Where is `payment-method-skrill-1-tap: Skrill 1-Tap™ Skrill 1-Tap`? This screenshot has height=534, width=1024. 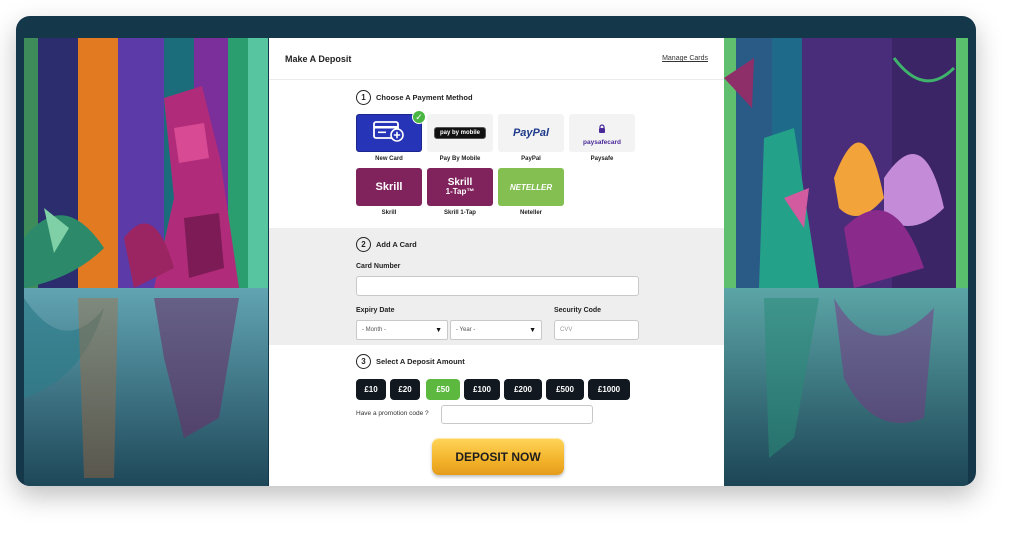 payment-method-skrill-1-tap: Skrill 1-Tap™ Skrill 1-Tap is located at coordinates (460, 192).